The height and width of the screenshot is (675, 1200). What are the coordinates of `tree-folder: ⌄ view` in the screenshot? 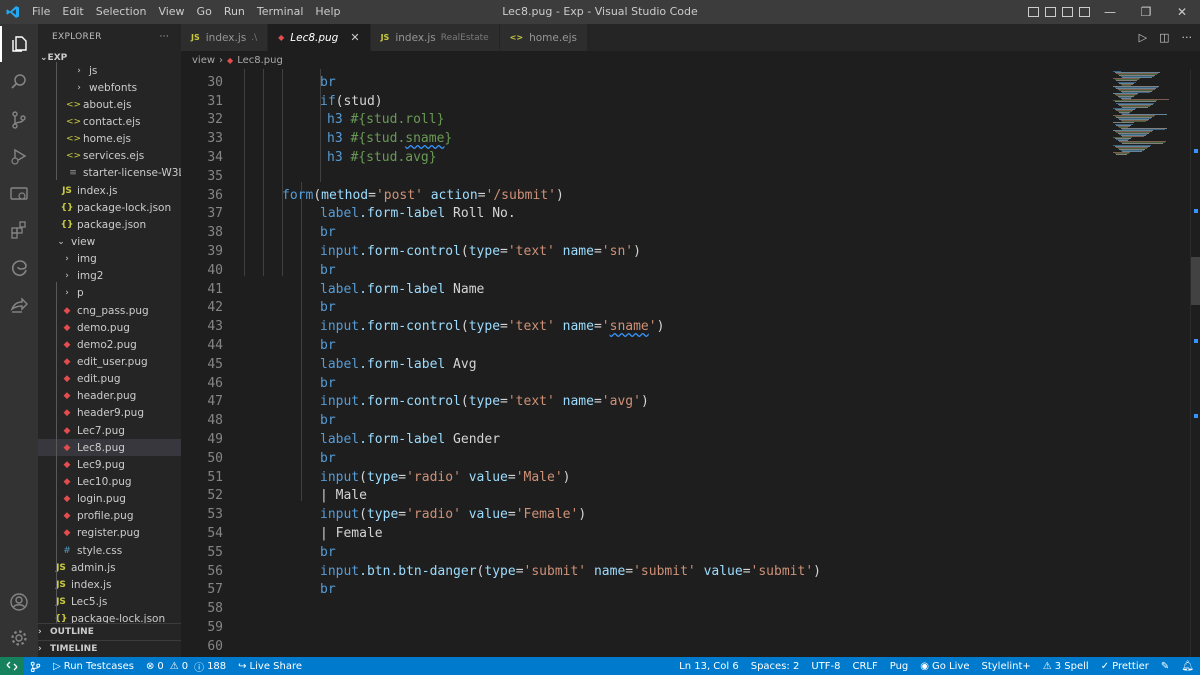 It's located at (109, 241).